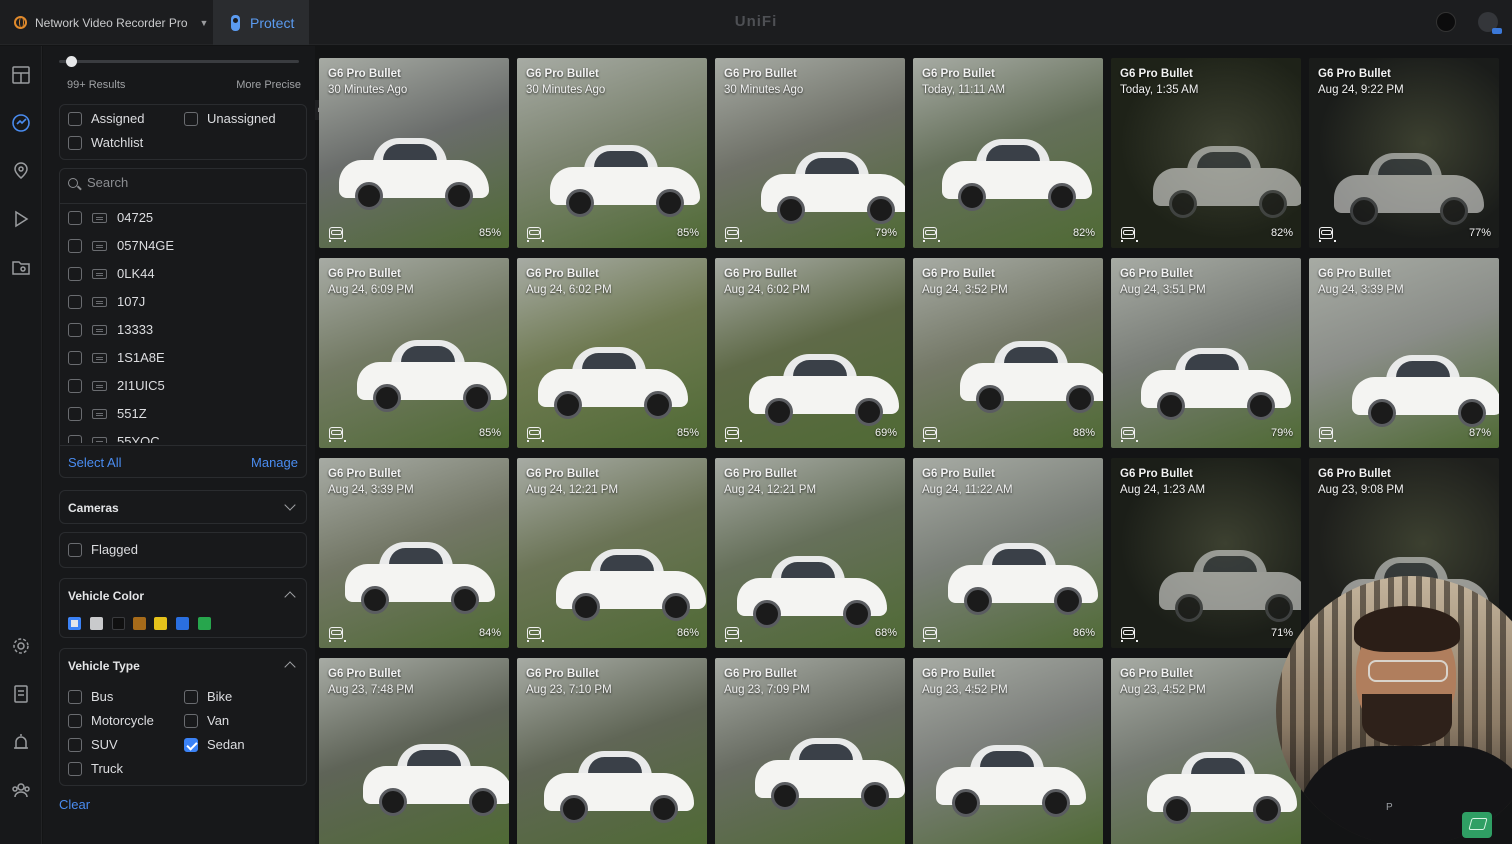 This screenshot has width=1512, height=844. Describe the element at coordinates (810, 751) in the screenshot. I see `detection-tile: G6 Pro Bullet Aug 23, 7:09 PM` at that location.